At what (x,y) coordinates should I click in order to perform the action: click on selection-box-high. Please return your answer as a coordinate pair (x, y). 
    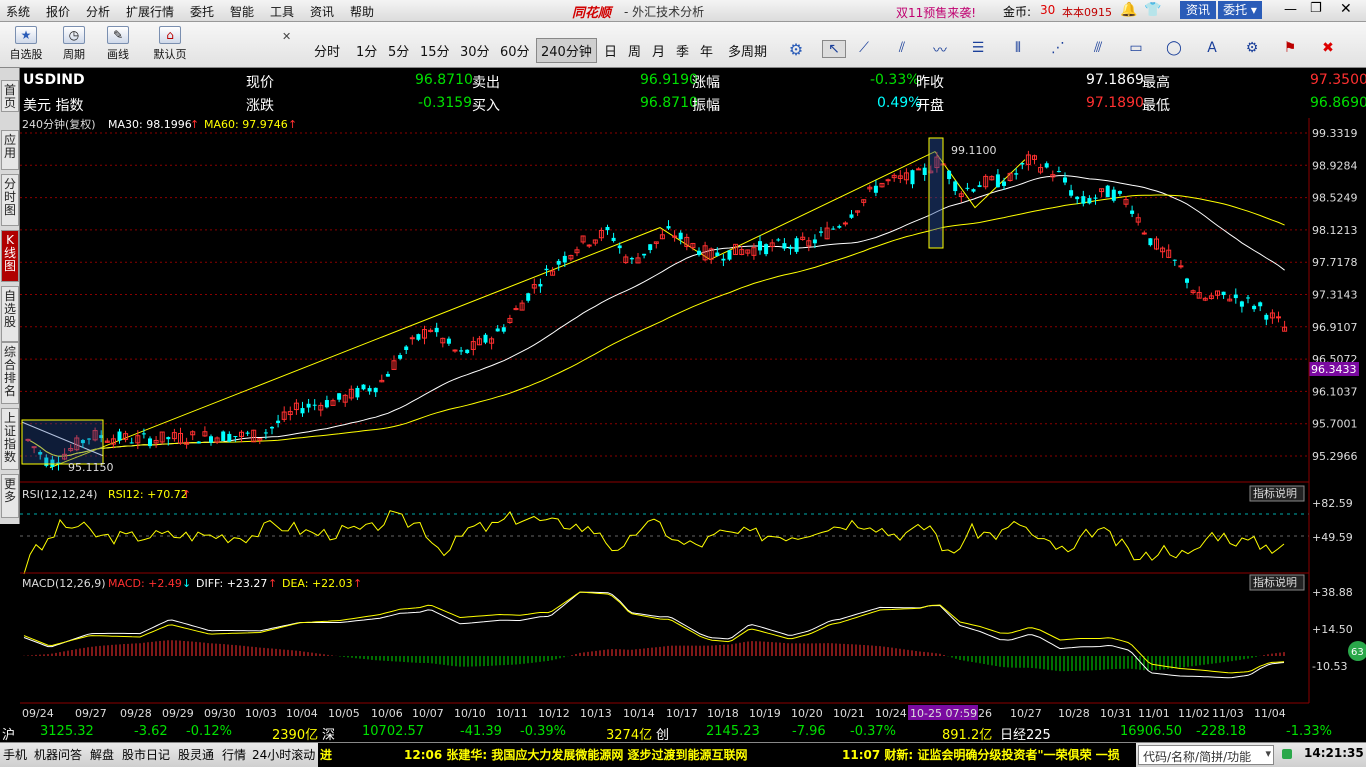
    Looking at the image, I should click on (936, 193).